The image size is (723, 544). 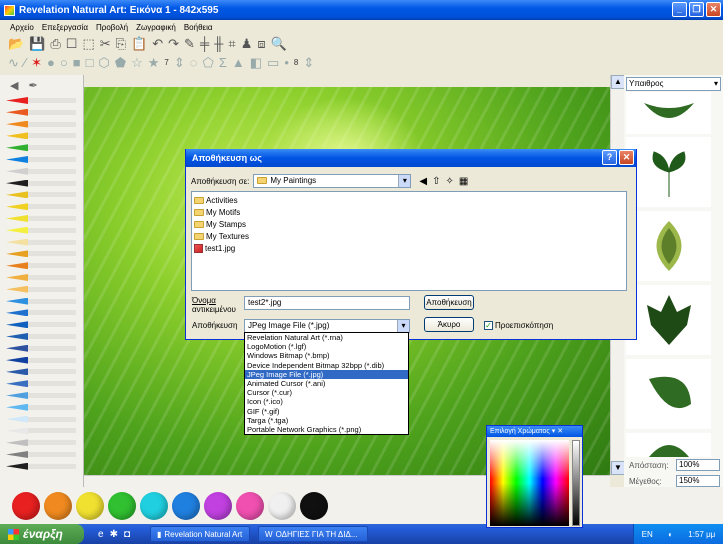 What do you see at coordinates (22, 27) in the screenshot?
I see `menu-file: Αρχείο` at bounding box center [22, 27].